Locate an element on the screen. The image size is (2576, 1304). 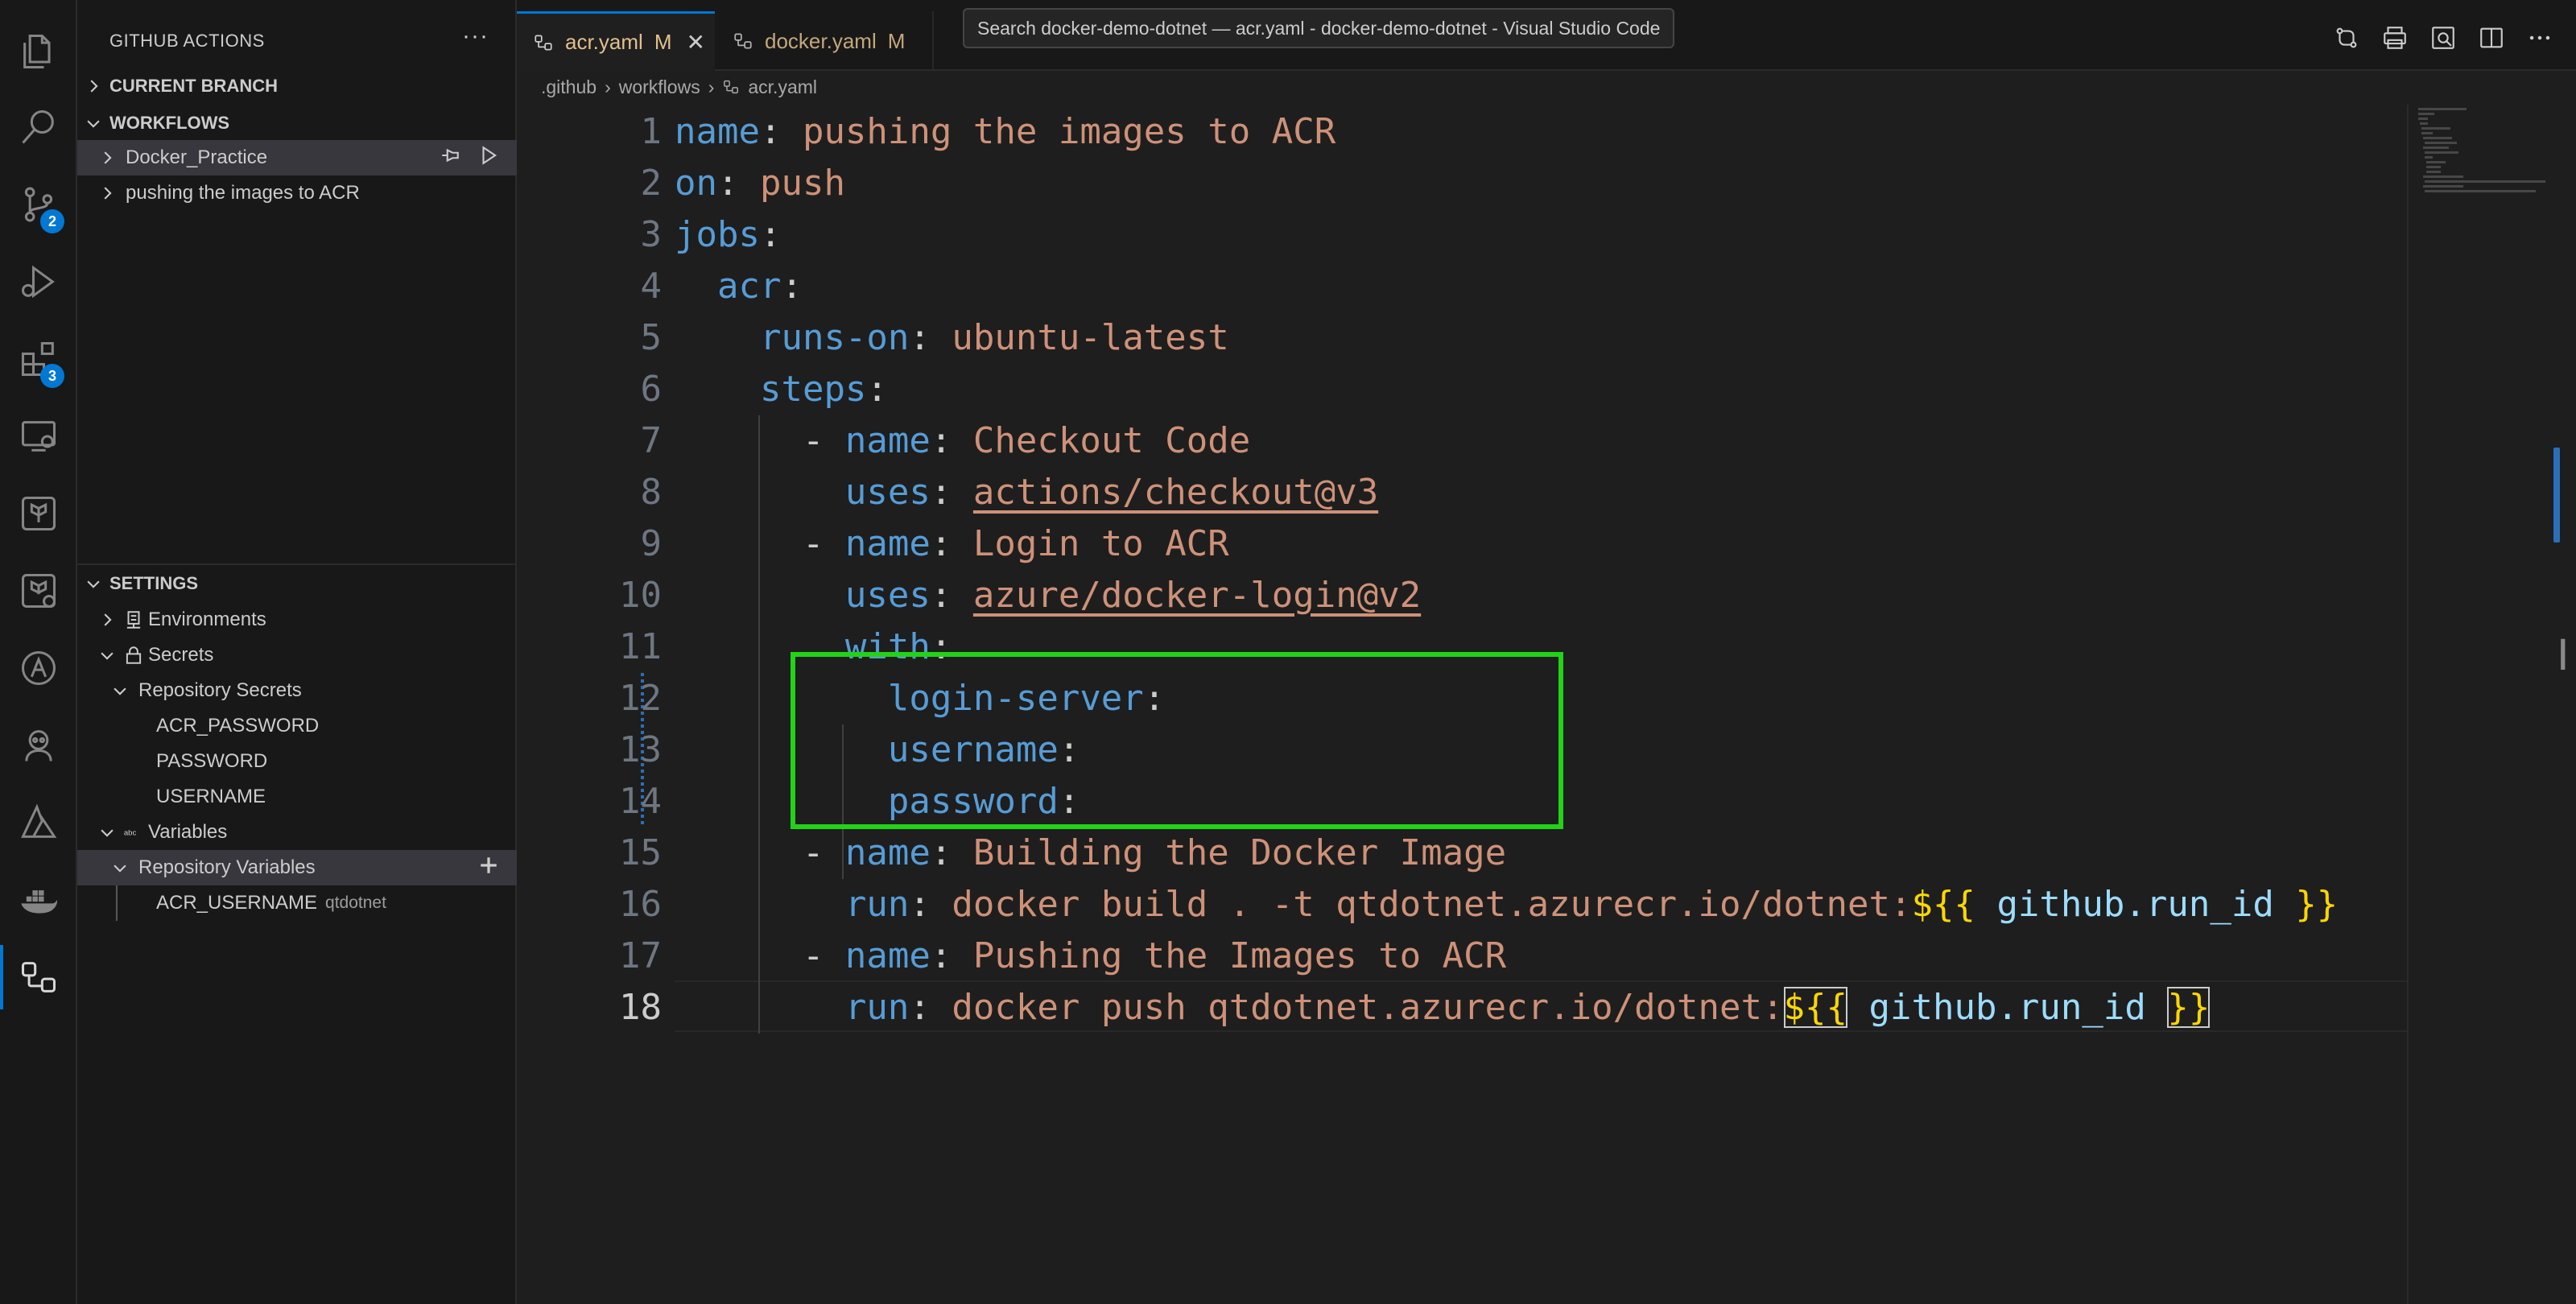
more-actions-icon: ··· is located at coordinates (475, 36).